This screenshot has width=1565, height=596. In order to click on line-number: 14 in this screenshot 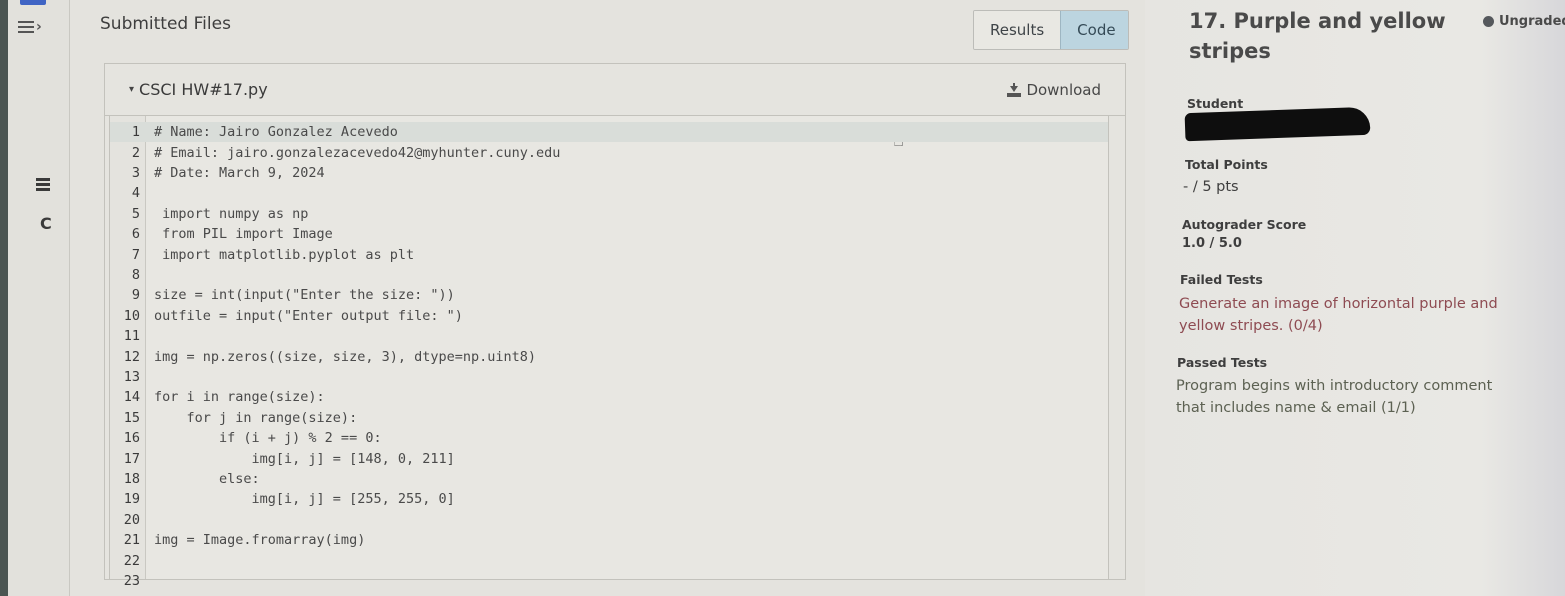, I will do `click(131, 397)`.